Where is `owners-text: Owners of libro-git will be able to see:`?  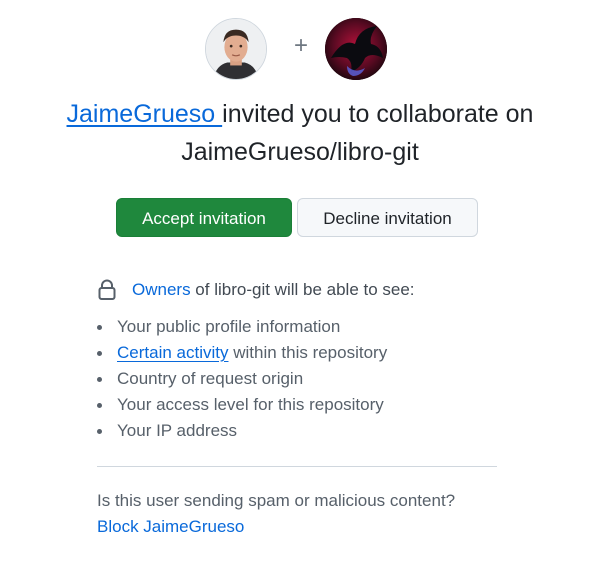 owners-text: Owners of libro-git will be able to see: is located at coordinates (273, 290).